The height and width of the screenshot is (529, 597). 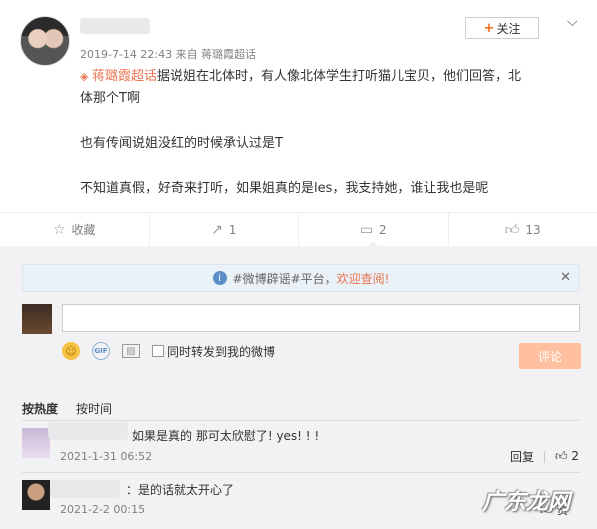 I want to click on composer-tools: ☺ GIF ▨ 同时转发到我的微博, so click(x=168, y=351).